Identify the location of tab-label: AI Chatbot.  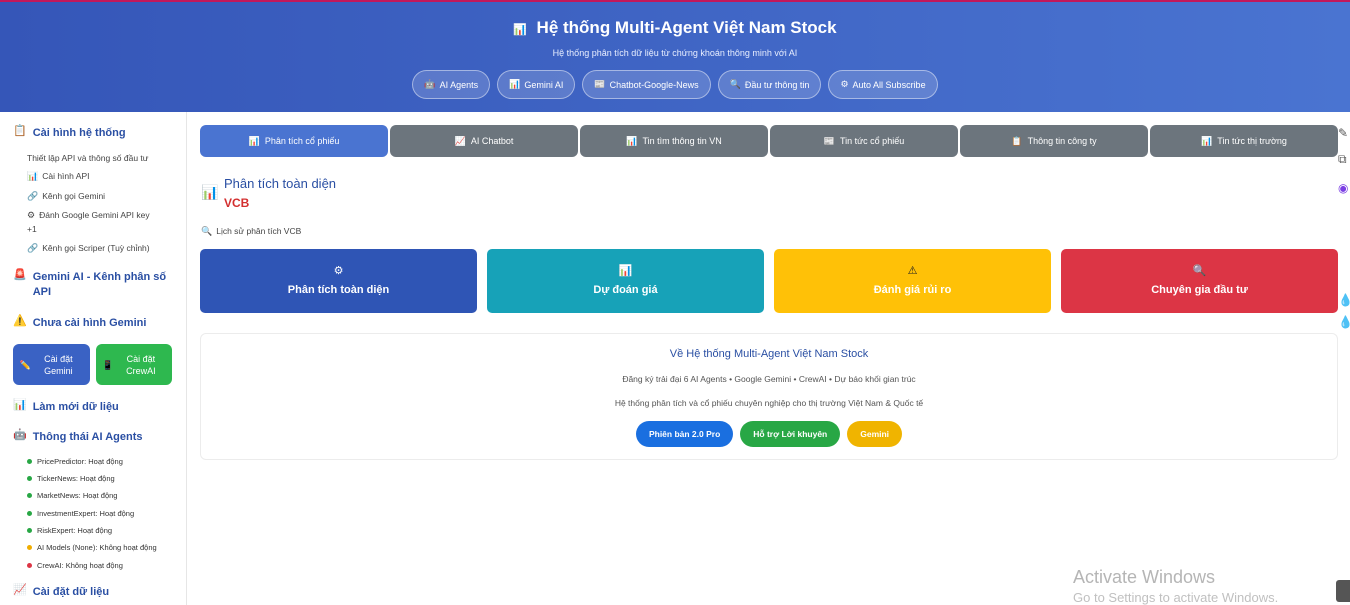
(492, 141).